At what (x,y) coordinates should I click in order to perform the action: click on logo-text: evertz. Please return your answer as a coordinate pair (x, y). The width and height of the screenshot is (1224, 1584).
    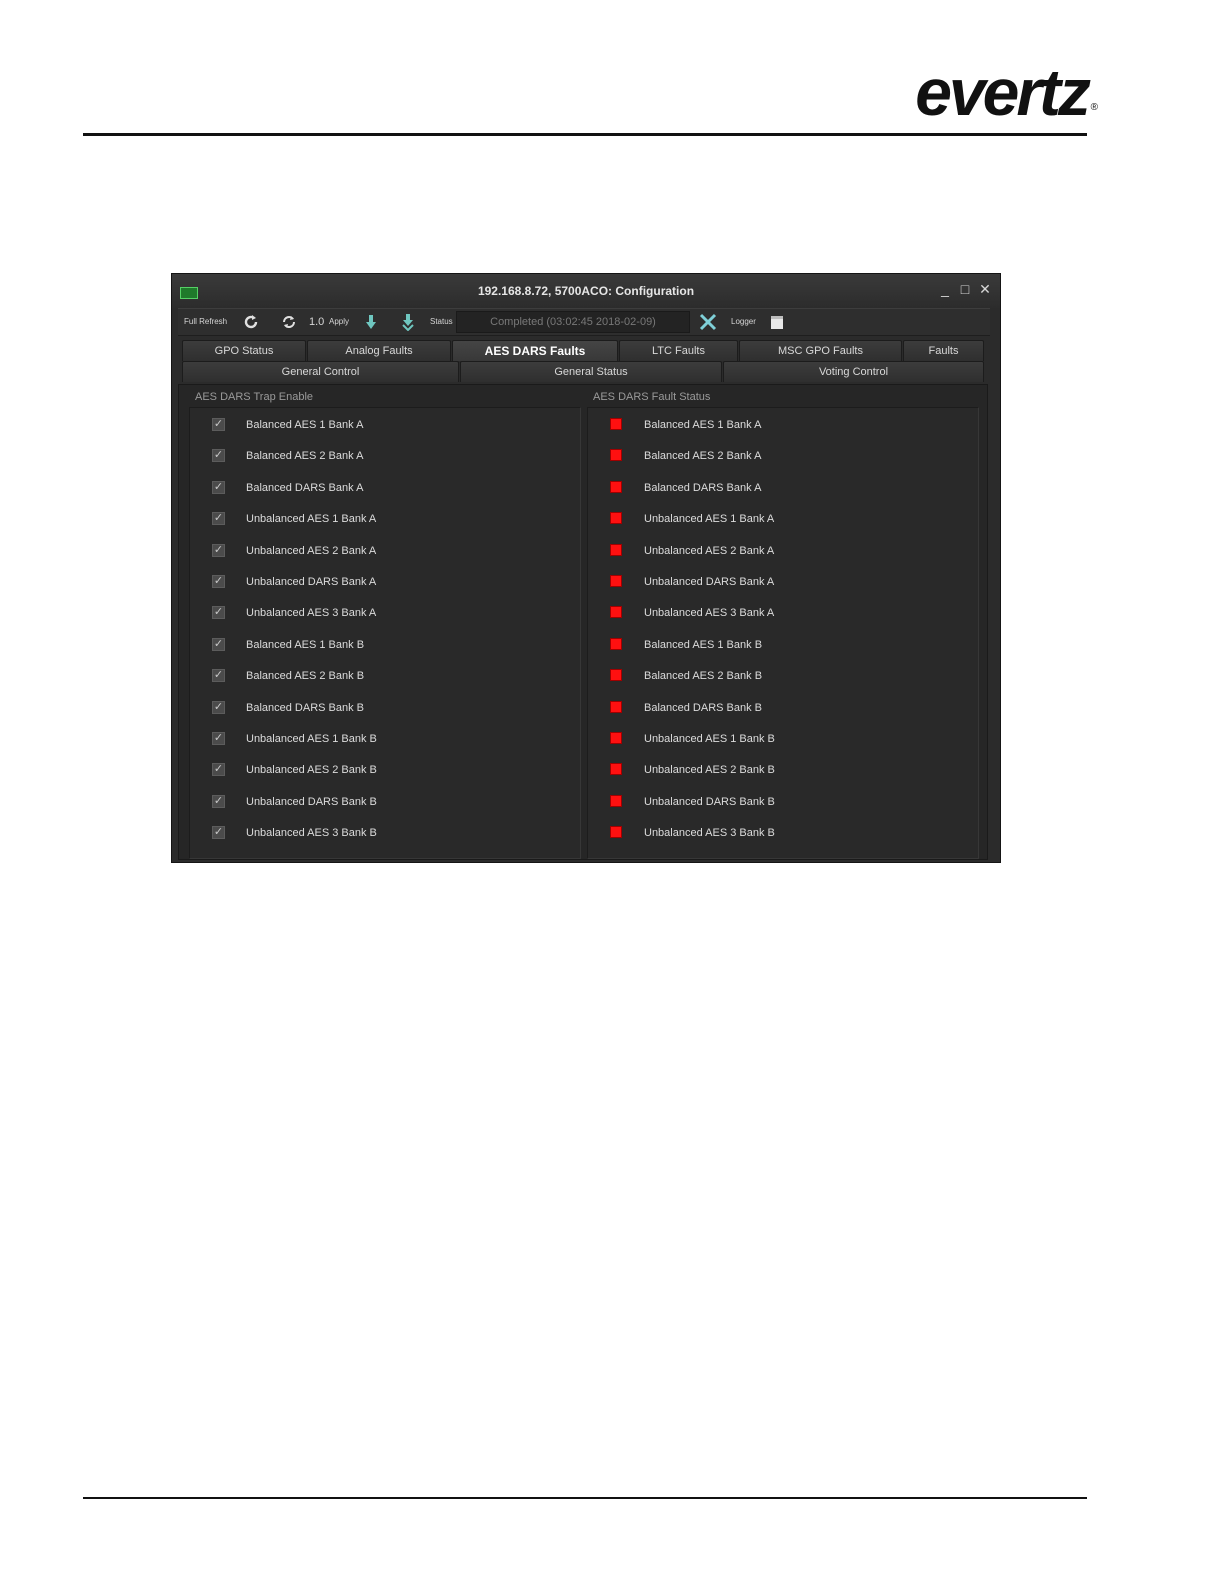
    Looking at the image, I should click on (1003, 92).